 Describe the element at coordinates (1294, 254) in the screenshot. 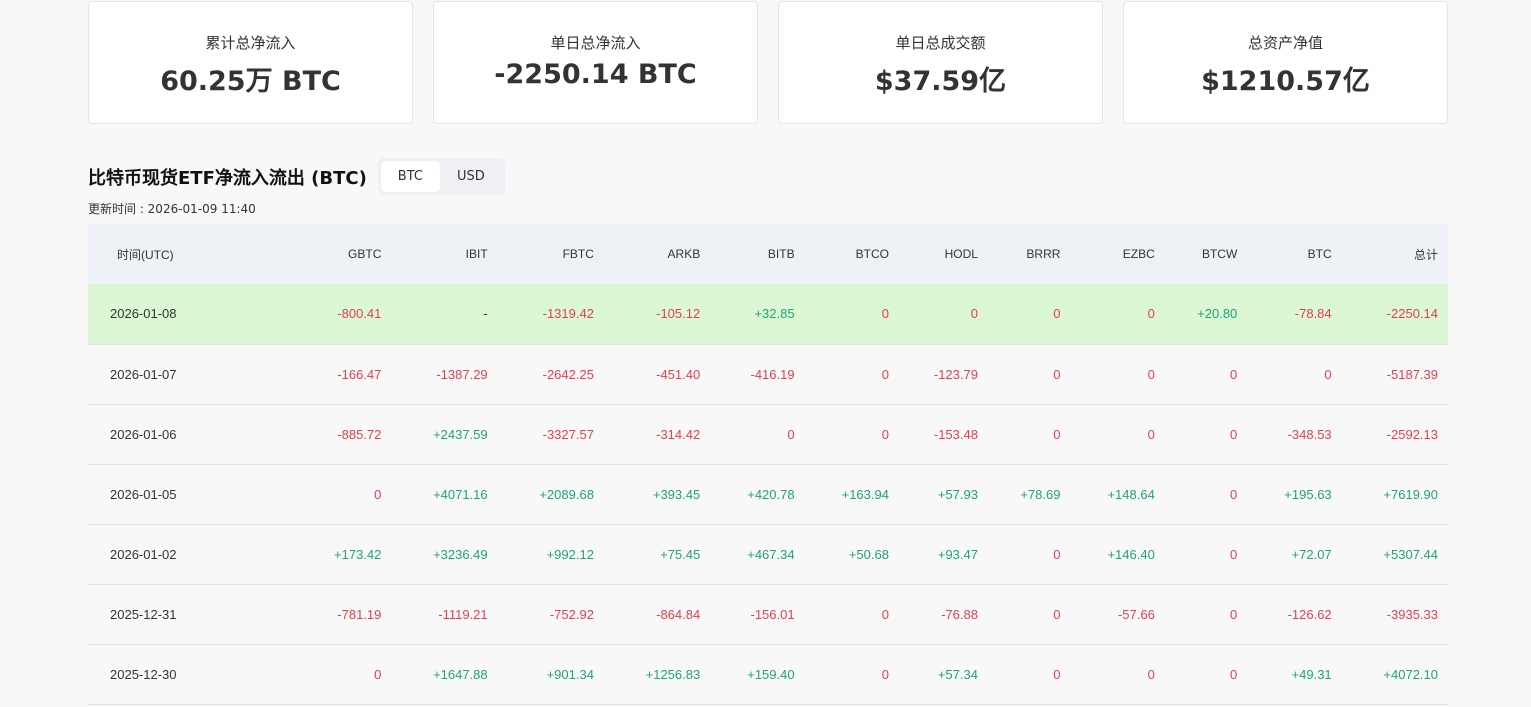

I see `column-header: BTC` at that location.